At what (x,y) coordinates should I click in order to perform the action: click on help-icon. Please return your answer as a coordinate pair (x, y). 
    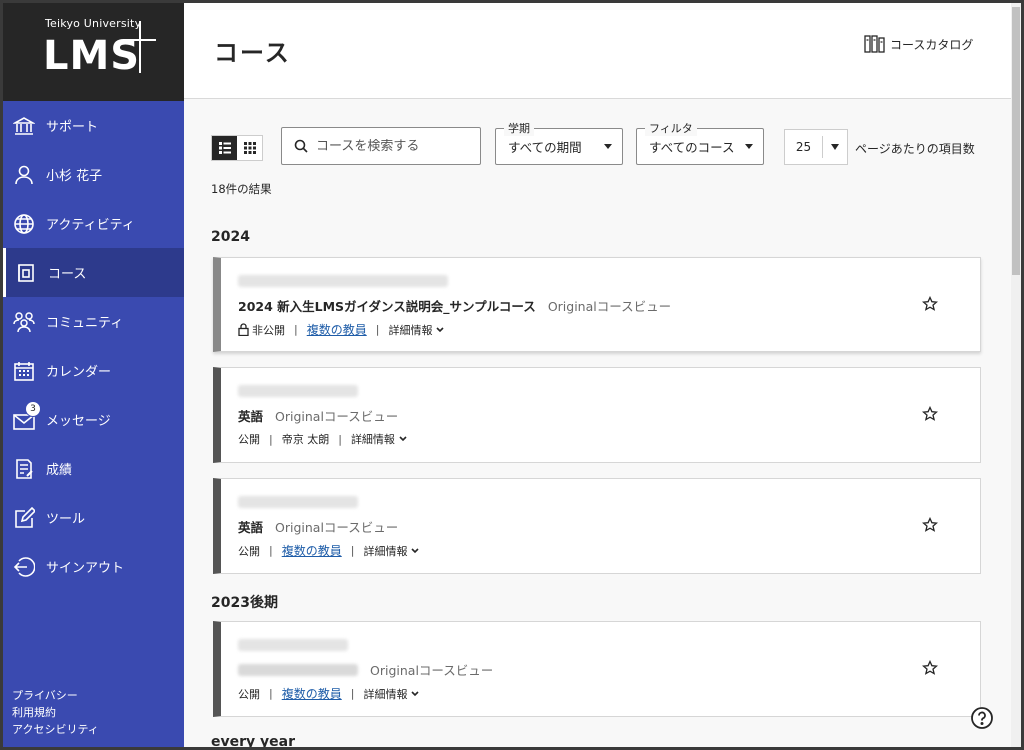
    Looking at the image, I should click on (982, 718).